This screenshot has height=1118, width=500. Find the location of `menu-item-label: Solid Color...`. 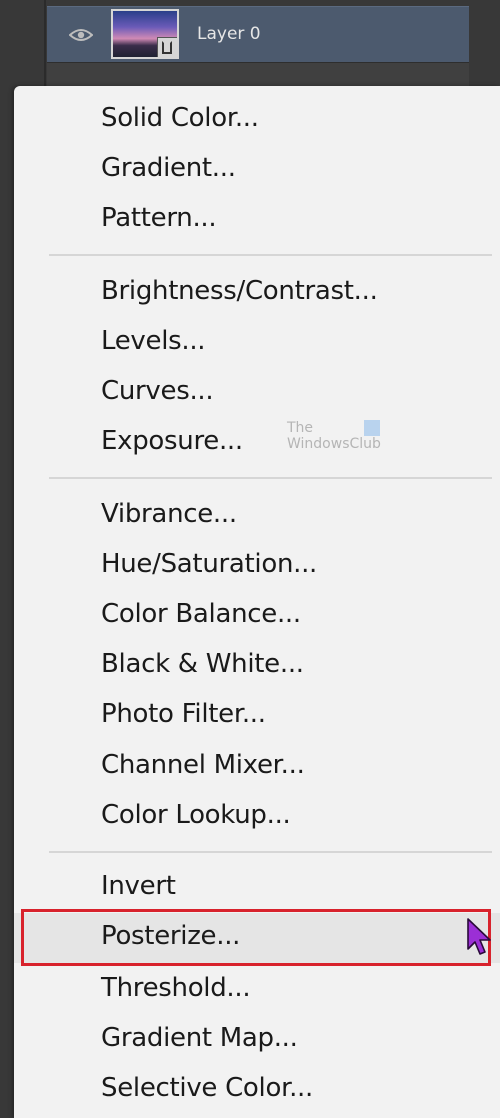

menu-item-label: Solid Color... is located at coordinates (180, 118).